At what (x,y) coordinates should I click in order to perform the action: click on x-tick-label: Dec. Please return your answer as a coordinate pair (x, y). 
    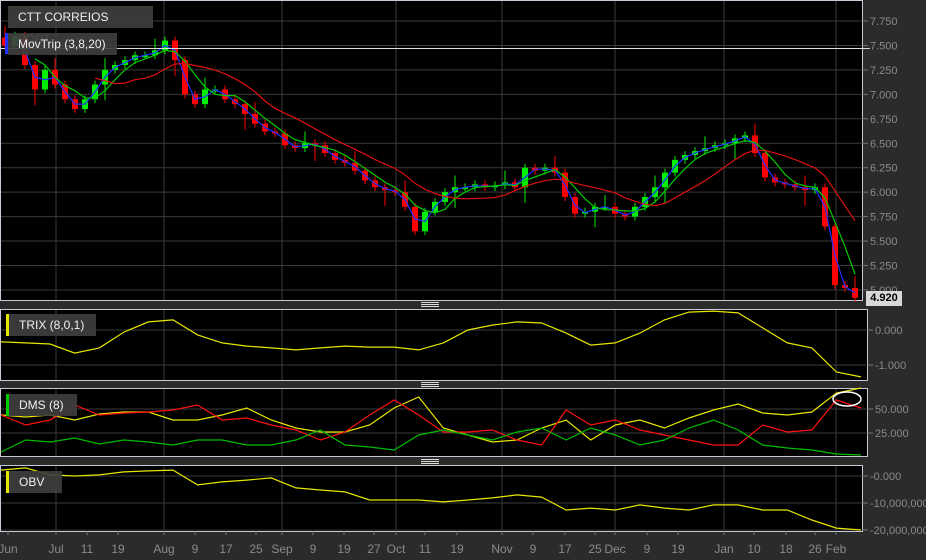
    Looking at the image, I should click on (614, 549).